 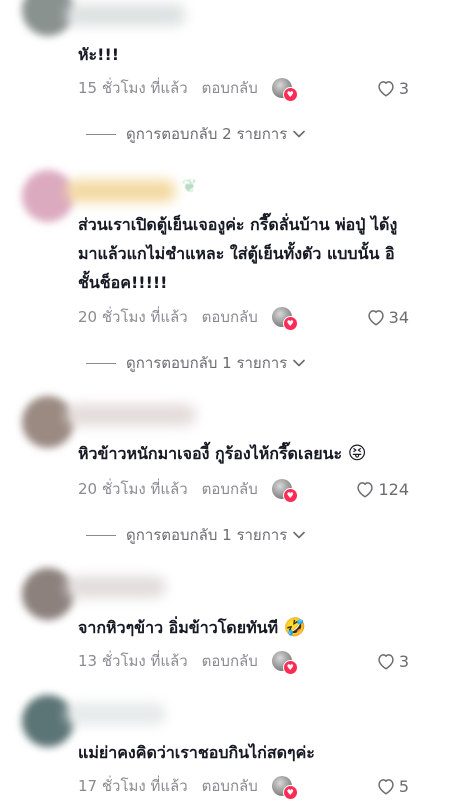 What do you see at coordinates (133, 786) in the screenshot?
I see `timestamp: 17 ชั่วโมง ที่แล้ว` at bounding box center [133, 786].